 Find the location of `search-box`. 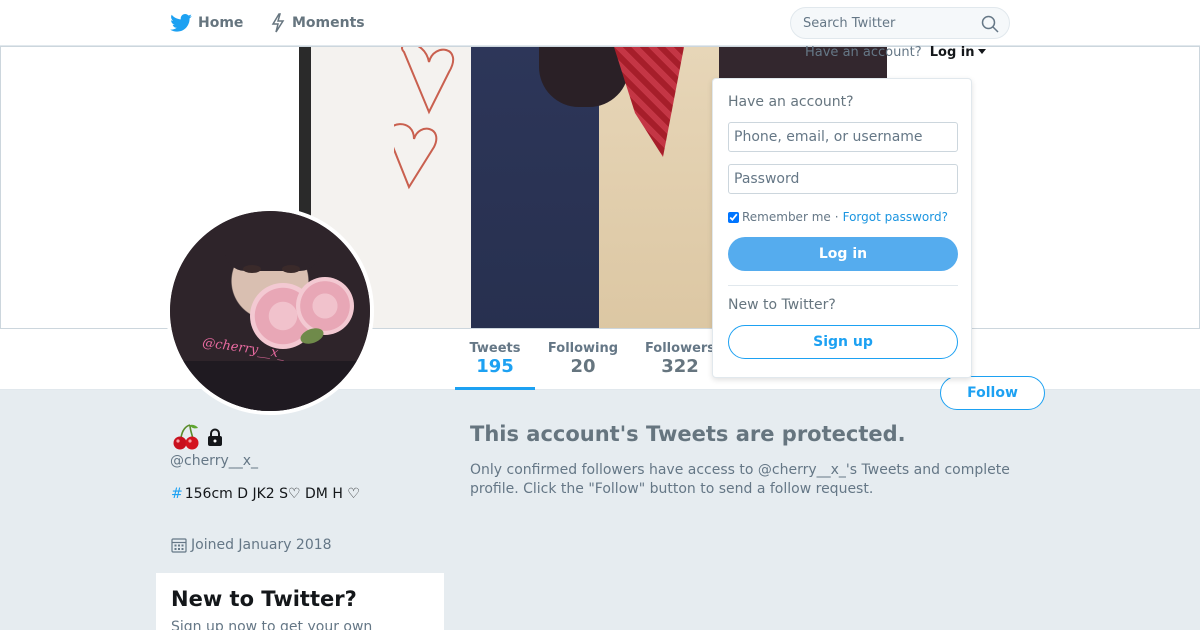

search-box is located at coordinates (900, 23).